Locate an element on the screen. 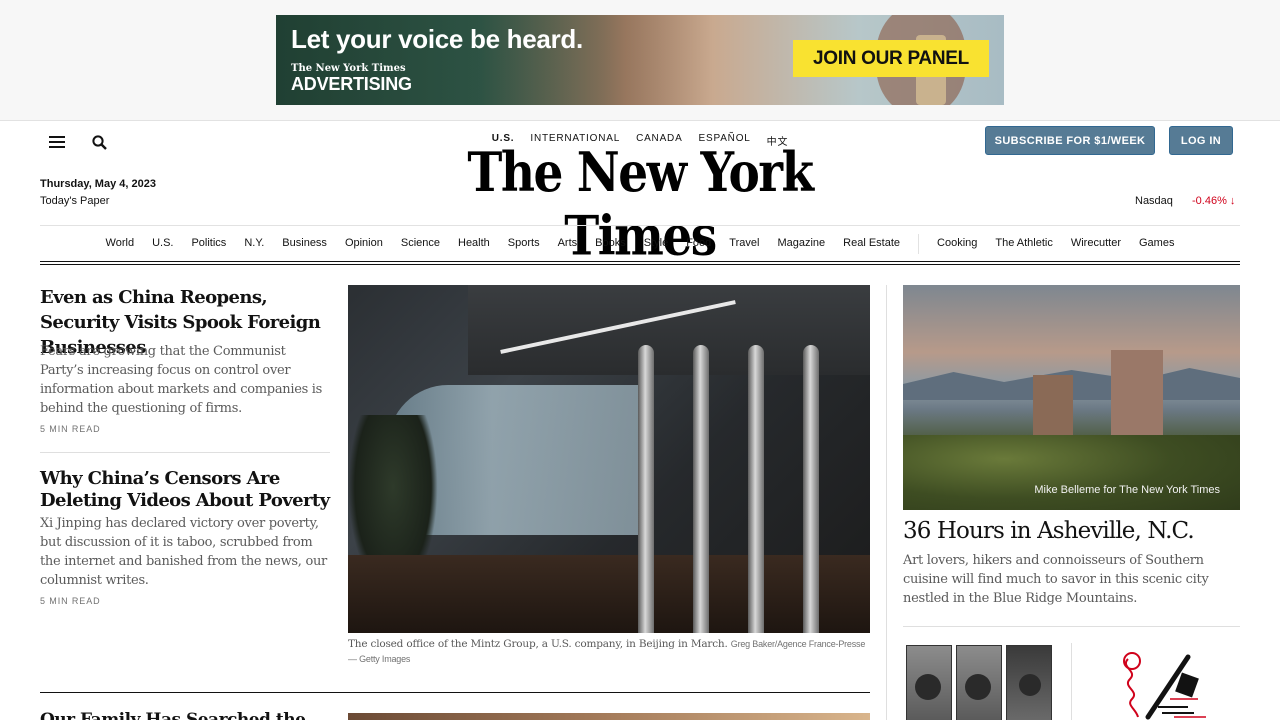  down-arrow-icon: ↓ is located at coordinates (1232, 201).